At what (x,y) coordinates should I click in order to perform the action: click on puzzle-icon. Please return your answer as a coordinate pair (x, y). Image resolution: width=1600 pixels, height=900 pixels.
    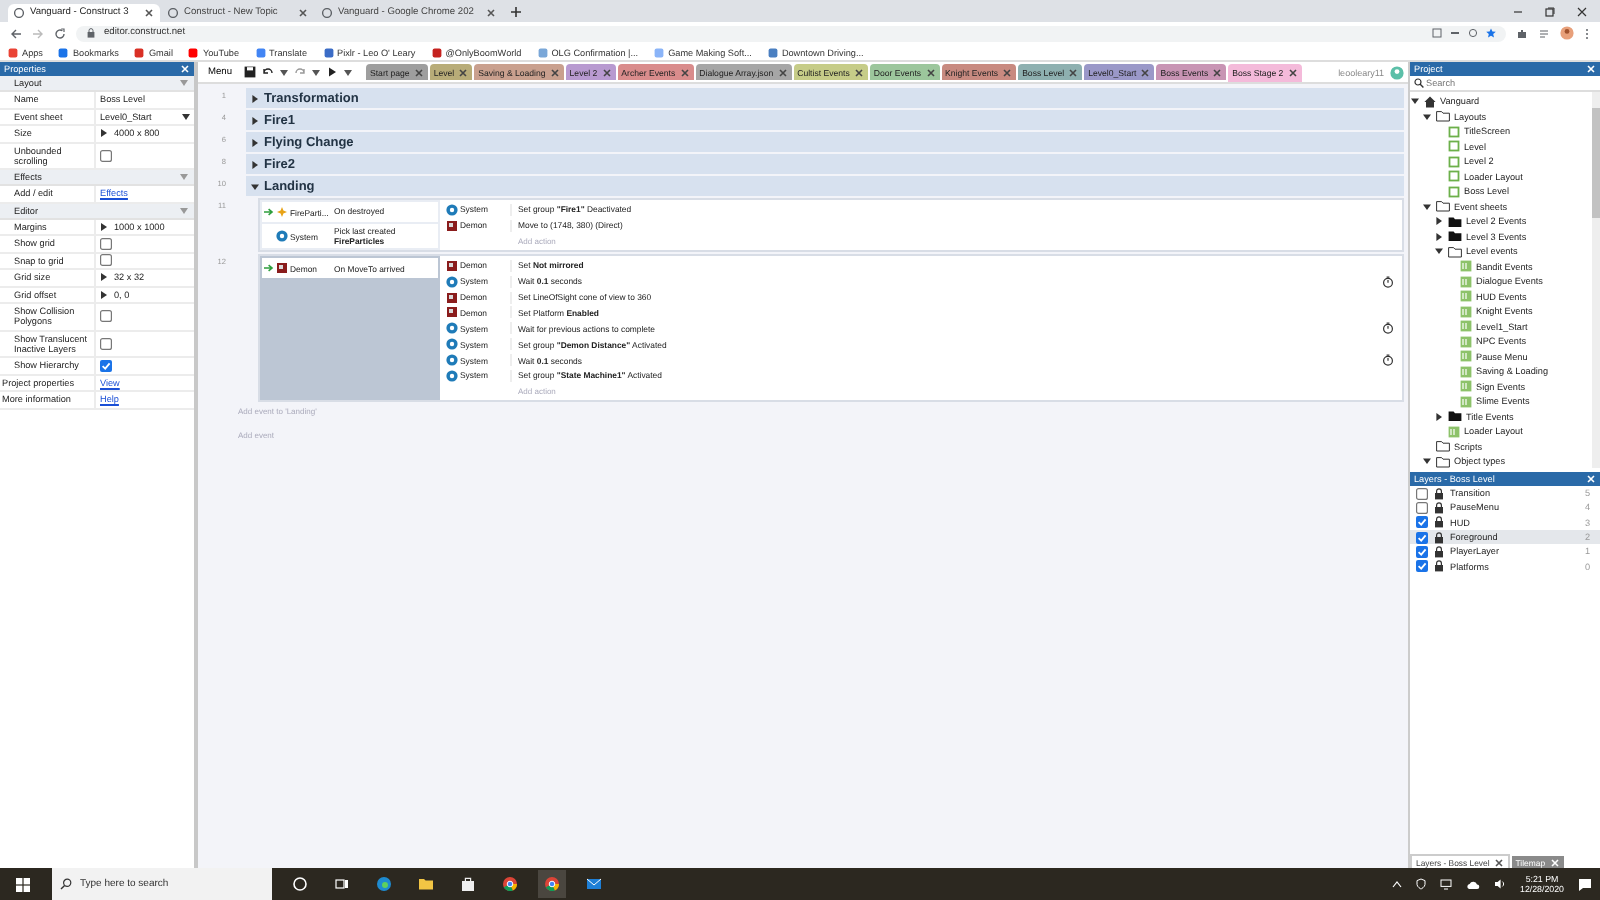
    Looking at the image, I should click on (1522, 33).